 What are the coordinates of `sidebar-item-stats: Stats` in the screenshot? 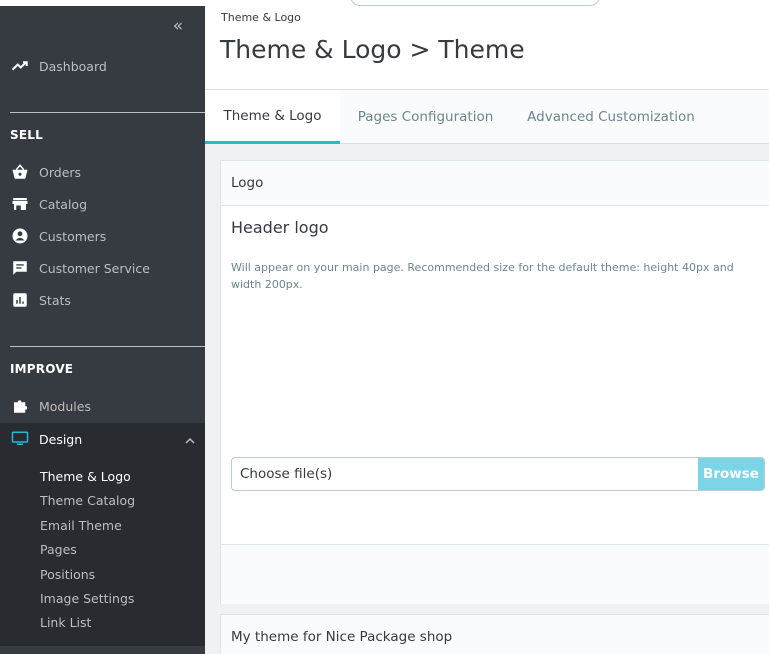 It's located at (102, 300).